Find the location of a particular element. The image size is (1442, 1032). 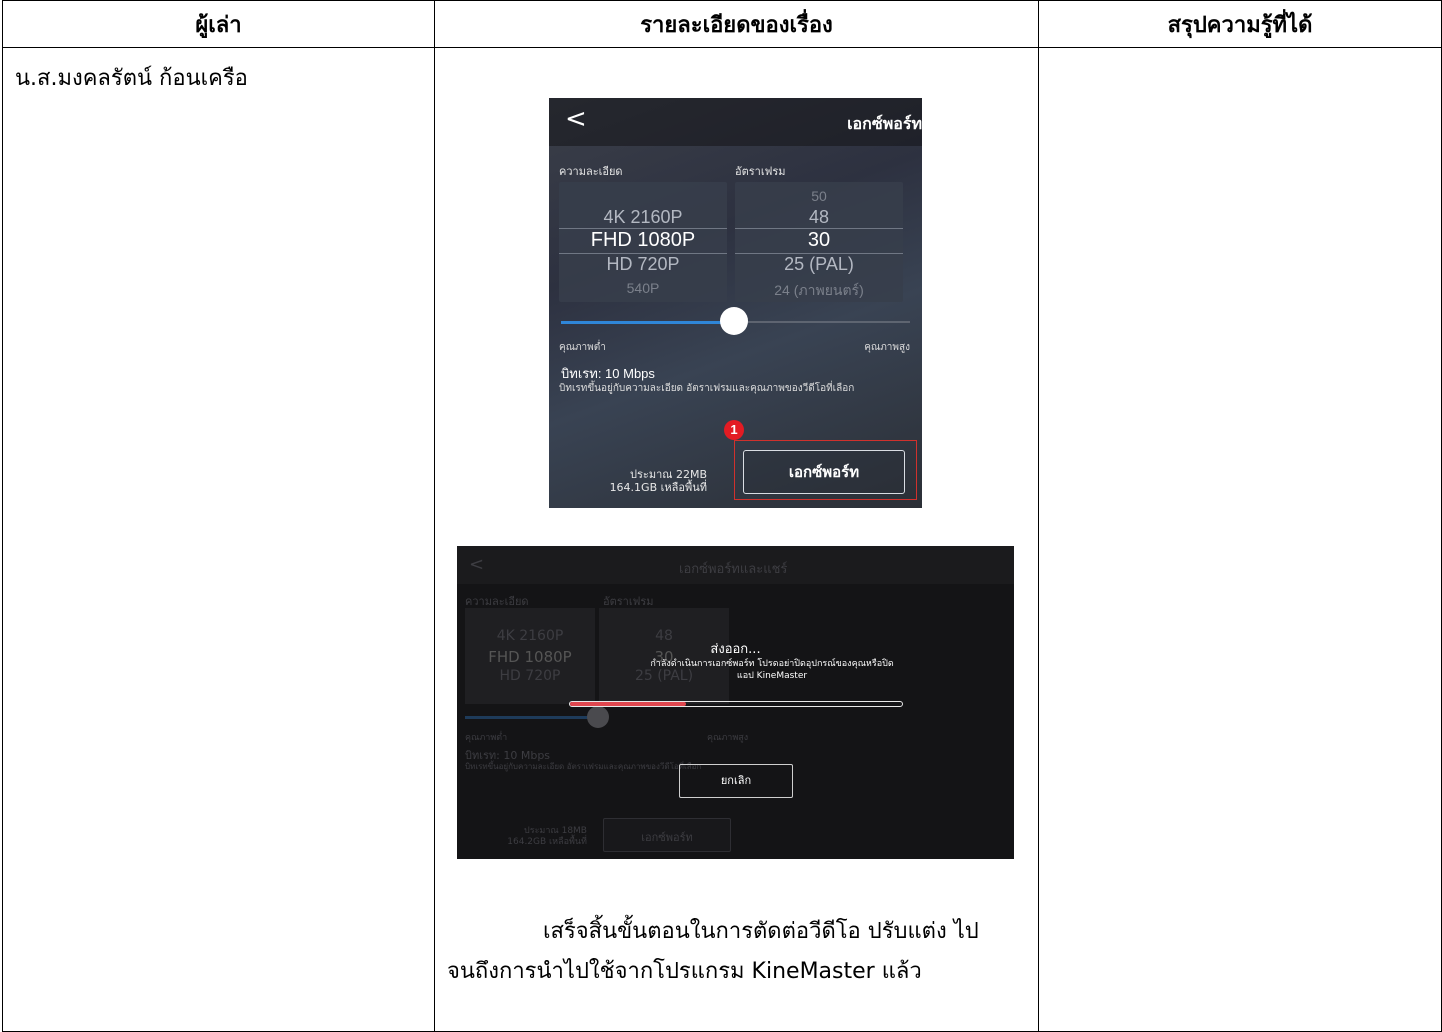

dimmed-free-space: 164.2GB เหลือพื้นที่ is located at coordinates (547, 842).